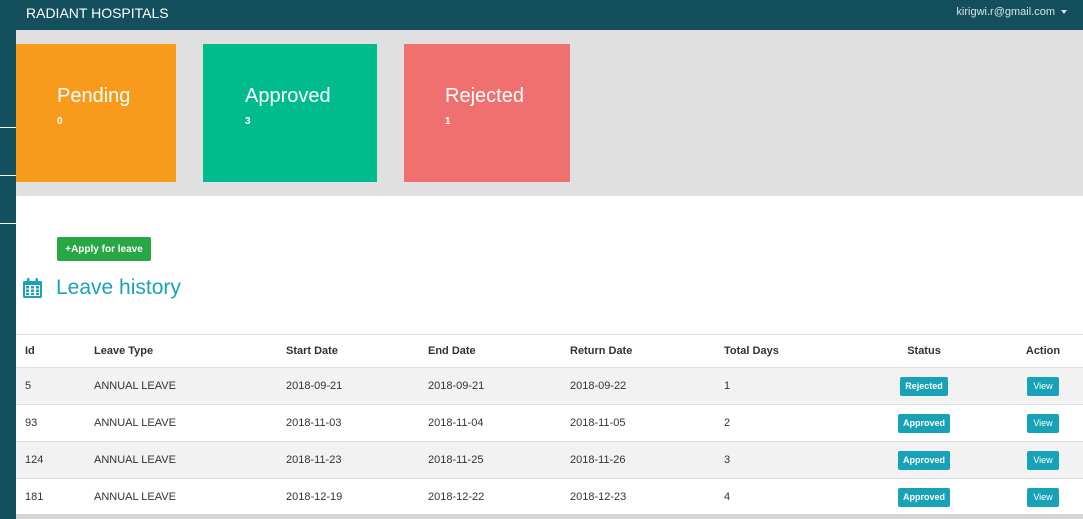  Describe the element at coordinates (314, 497) in the screenshot. I see `cell-start-date: 2018-12-19` at that location.